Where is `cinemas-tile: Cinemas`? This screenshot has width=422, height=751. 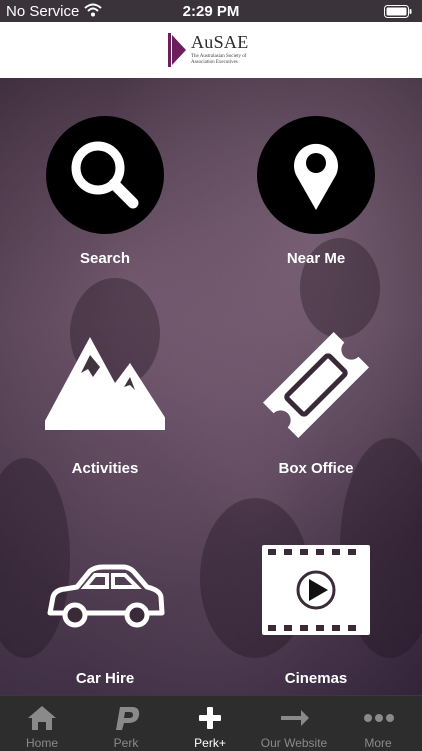 cinemas-tile: Cinemas is located at coordinates (316, 615).